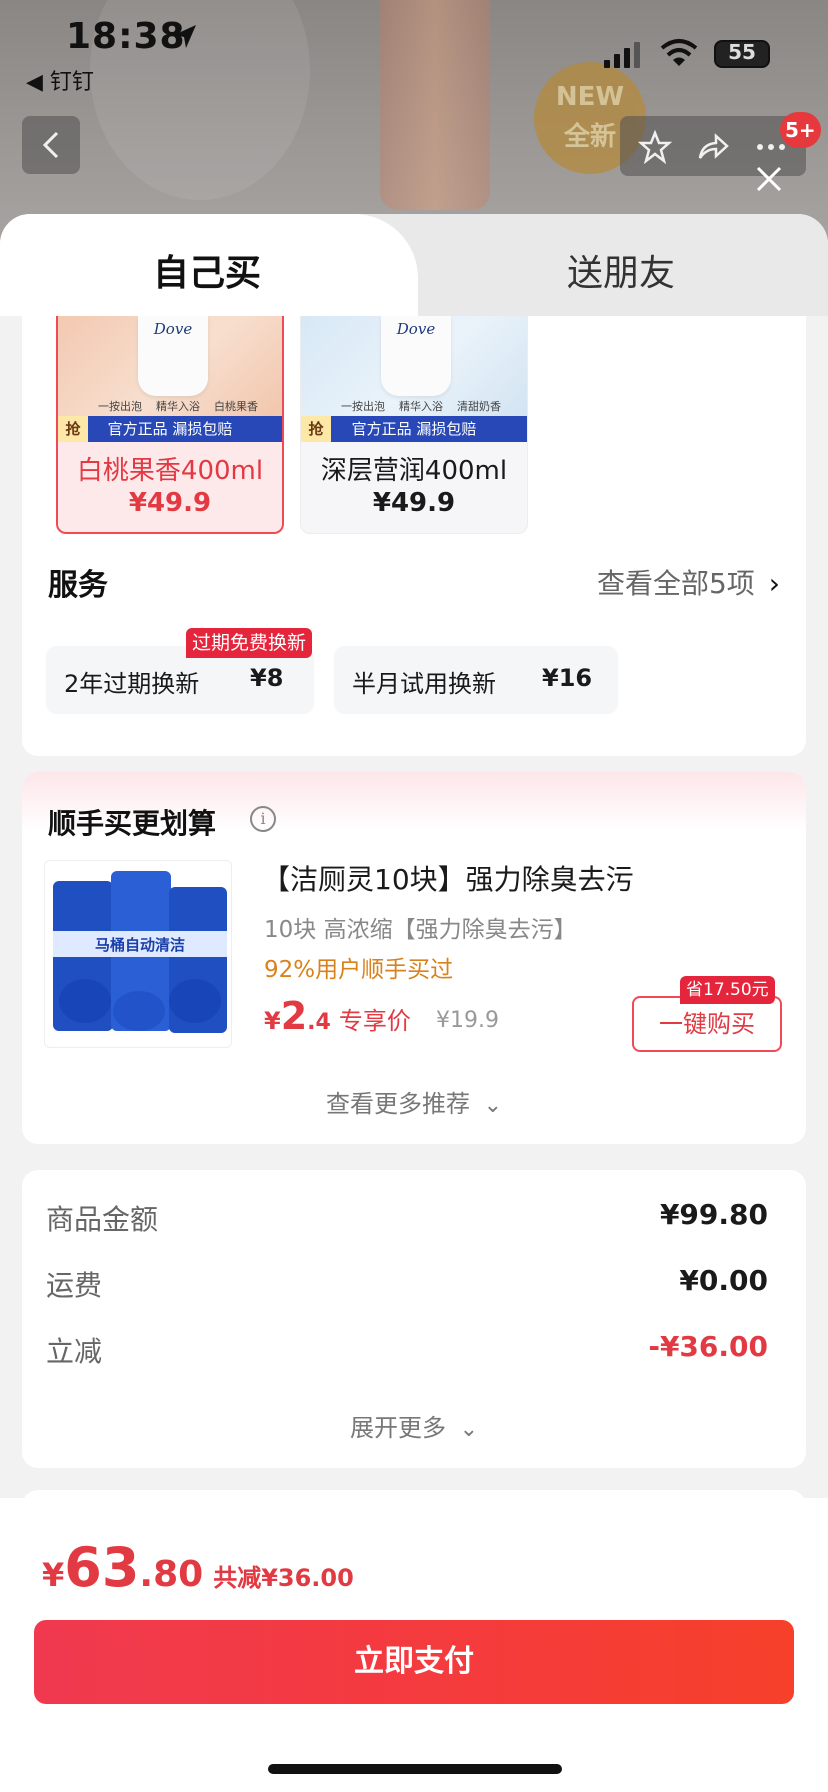 The image size is (828, 1792). I want to click on variant-name: 白桃果香400ml, so click(170, 471).